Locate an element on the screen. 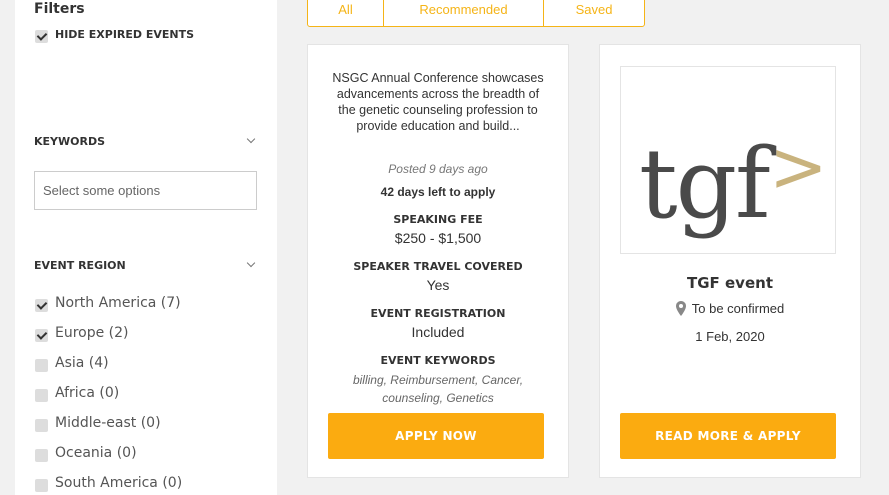 The height and width of the screenshot is (495, 889). event-tabs: All Recommended Saved is located at coordinates (476, 13).